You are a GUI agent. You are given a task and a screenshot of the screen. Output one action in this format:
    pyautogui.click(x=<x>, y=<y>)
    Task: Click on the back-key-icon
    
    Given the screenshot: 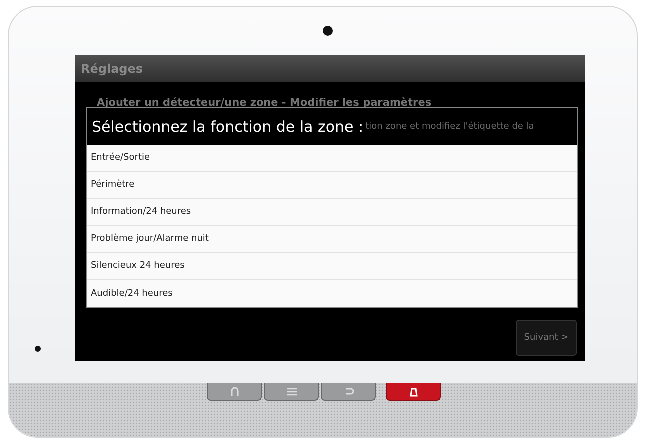 What is the action you would take?
    pyautogui.click(x=348, y=392)
    